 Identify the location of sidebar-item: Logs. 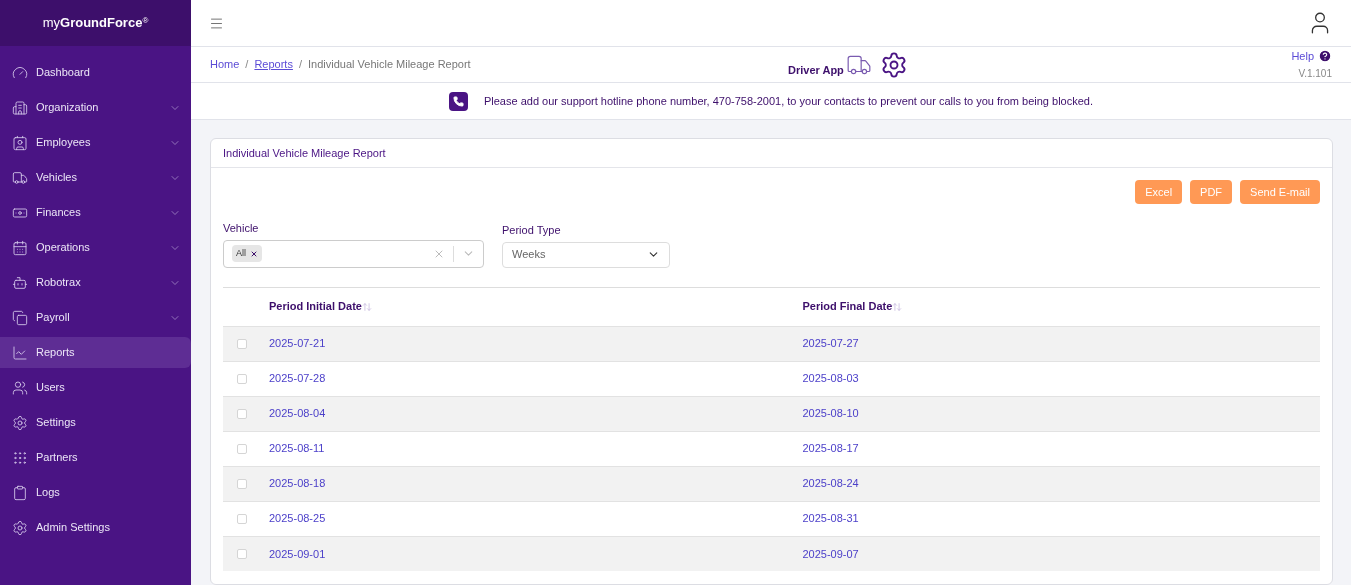
(95, 492).